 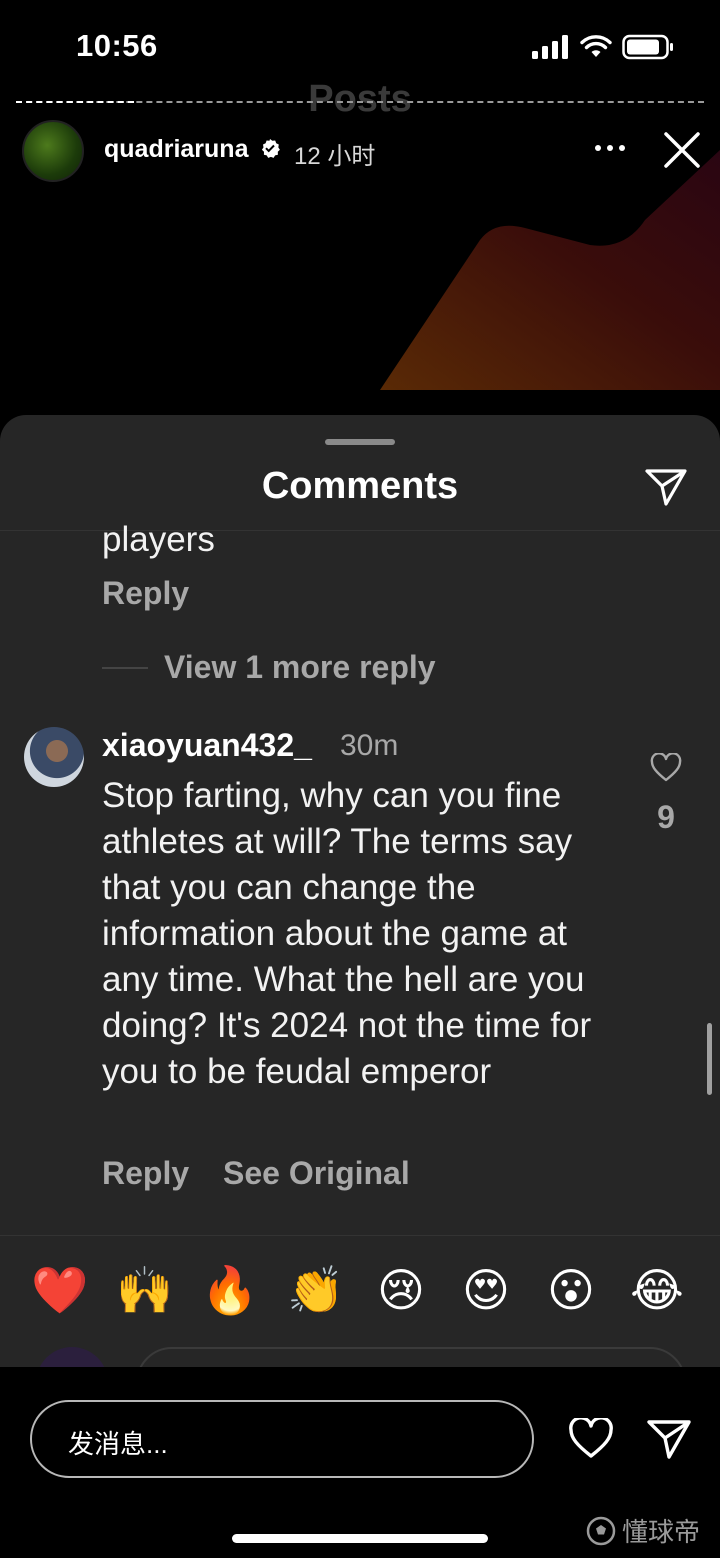 What do you see at coordinates (411, 1357) in the screenshot?
I see `add-comment-input` at bounding box center [411, 1357].